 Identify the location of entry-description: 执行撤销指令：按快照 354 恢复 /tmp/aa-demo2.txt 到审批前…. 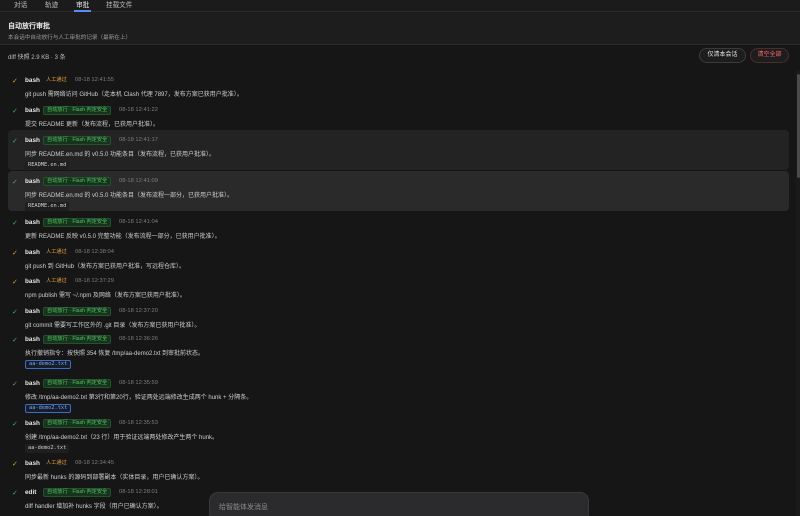
(115, 354).